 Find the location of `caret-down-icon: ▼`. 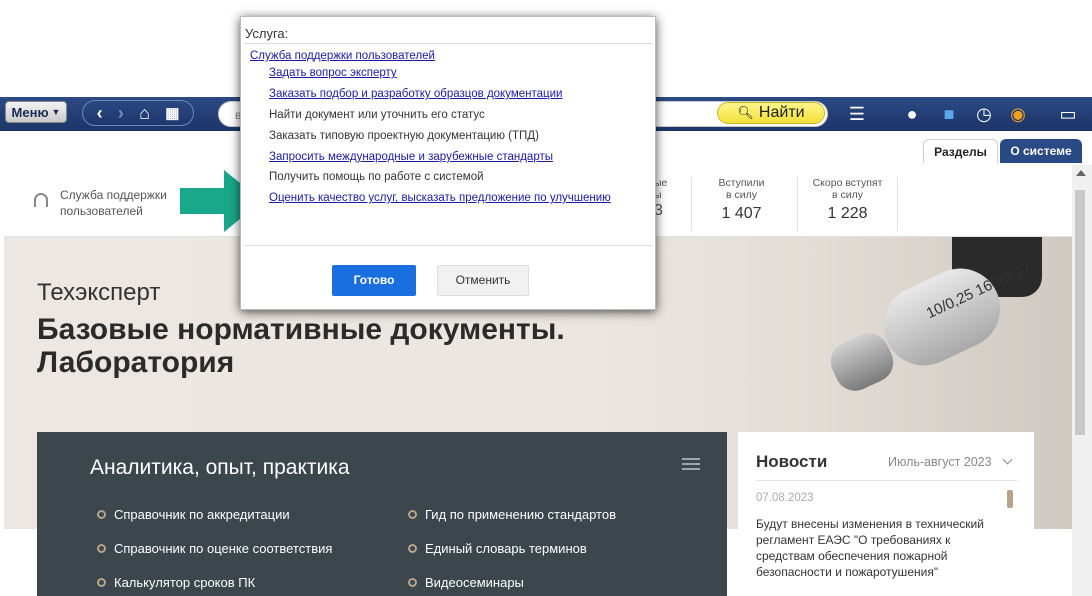

caret-down-icon: ▼ is located at coordinates (56, 112).